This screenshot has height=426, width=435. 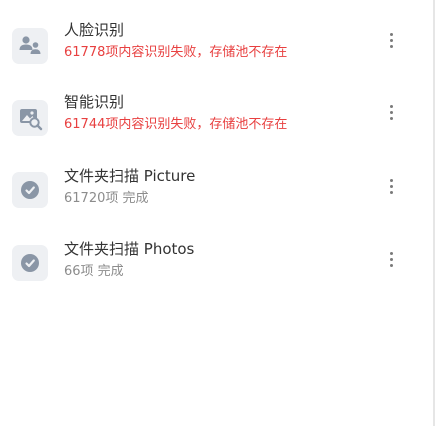 I want to click on task-status: 61778项内容识别失败，存储池不存在, so click(x=176, y=52).